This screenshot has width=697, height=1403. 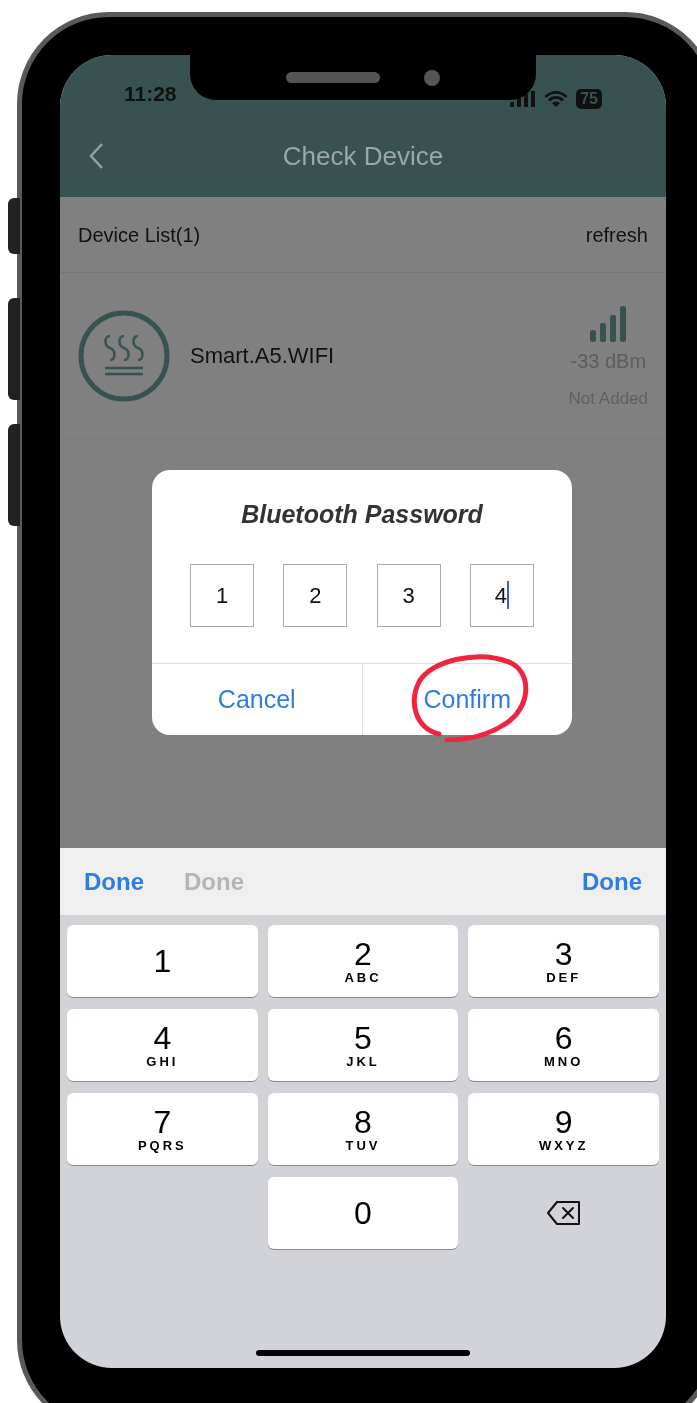 I want to click on list-title: Device List(1), so click(x=139, y=235).